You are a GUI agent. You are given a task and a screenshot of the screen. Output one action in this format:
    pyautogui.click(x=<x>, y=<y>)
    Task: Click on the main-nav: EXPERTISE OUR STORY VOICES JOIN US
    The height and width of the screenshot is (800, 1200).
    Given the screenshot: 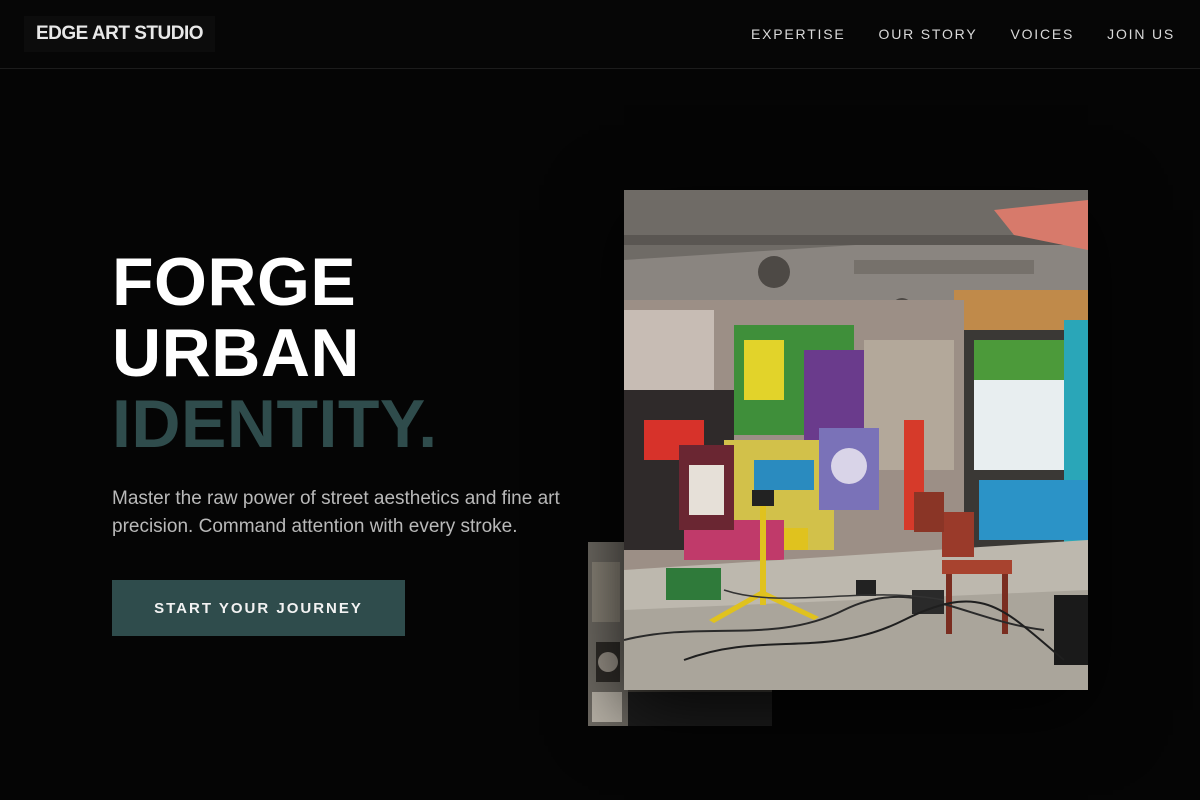 What is the action you would take?
    pyautogui.click(x=963, y=34)
    